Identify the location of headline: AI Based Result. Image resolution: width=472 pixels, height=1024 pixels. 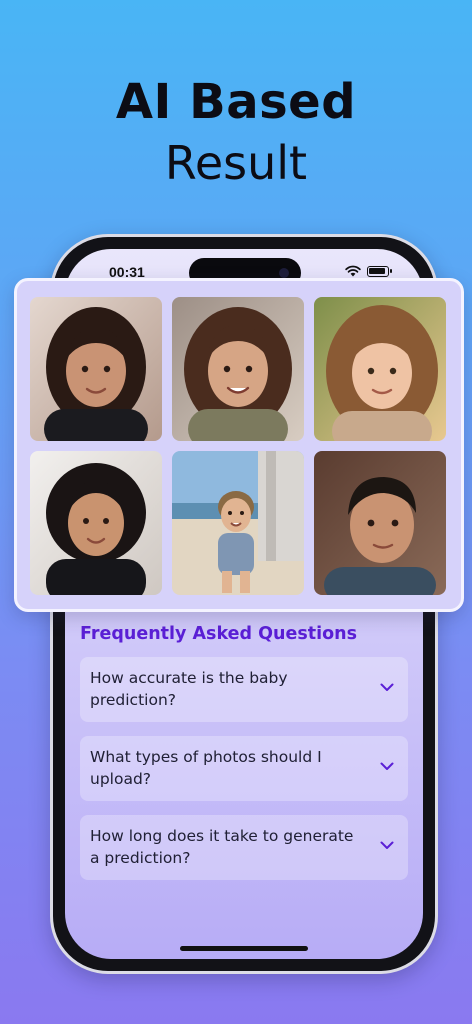
(236, 132).